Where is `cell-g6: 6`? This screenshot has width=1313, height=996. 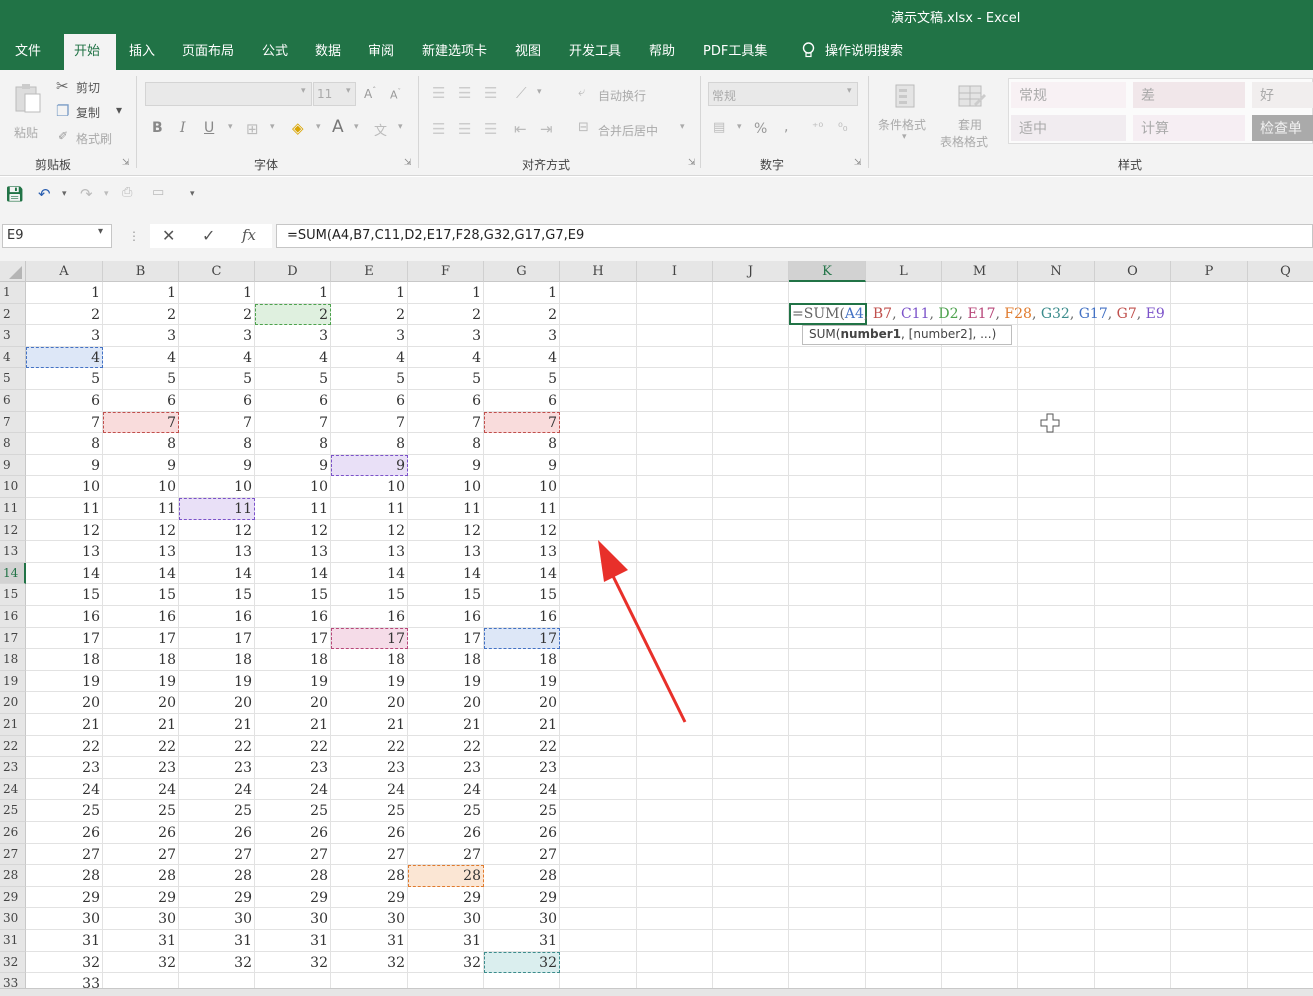 cell-g6: 6 is located at coordinates (522, 401).